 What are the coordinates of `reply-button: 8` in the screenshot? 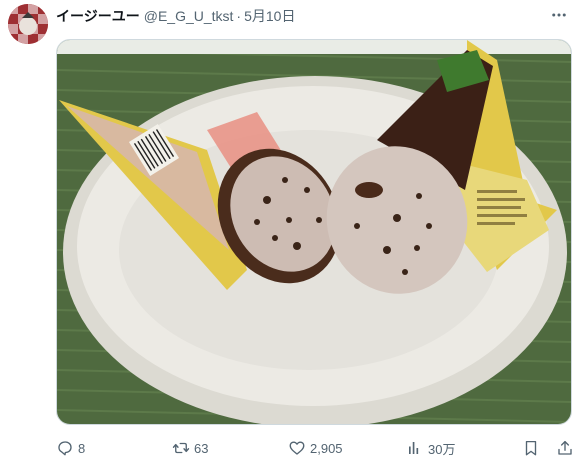 It's located at (70, 448).